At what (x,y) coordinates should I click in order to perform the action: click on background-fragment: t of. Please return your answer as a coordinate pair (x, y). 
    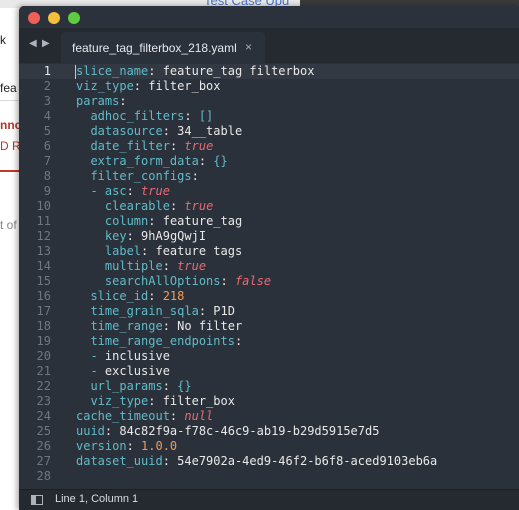
    Looking at the image, I should click on (8, 225).